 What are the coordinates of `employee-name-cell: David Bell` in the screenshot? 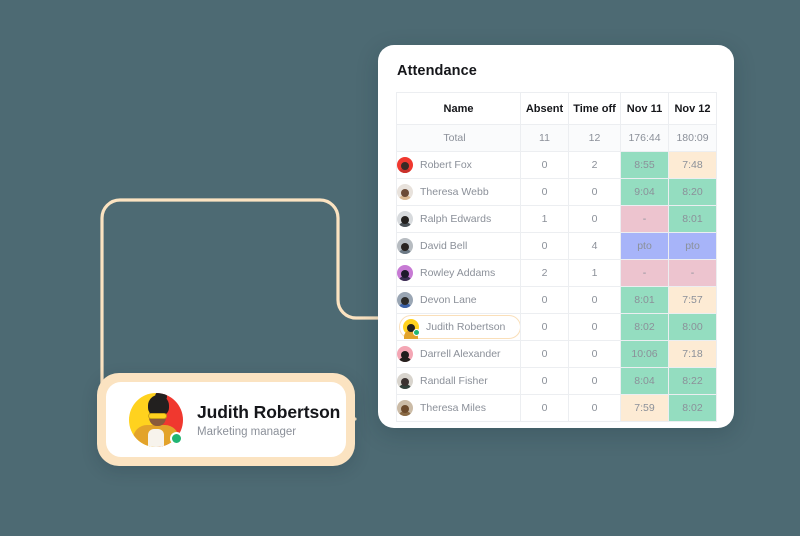 It's located at (458, 246).